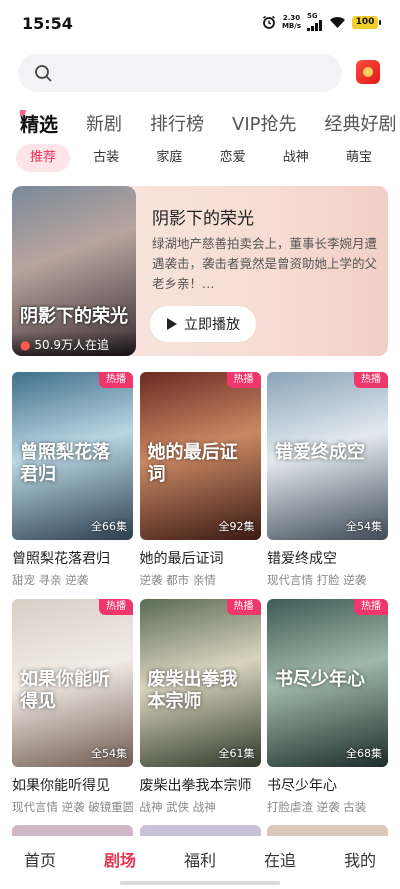 This screenshot has height=889, width=400. I want to click on drama-card: 热播 她的最后证词 全92集 她的最后证词 逆袭 都市 亲情, so click(200, 479).